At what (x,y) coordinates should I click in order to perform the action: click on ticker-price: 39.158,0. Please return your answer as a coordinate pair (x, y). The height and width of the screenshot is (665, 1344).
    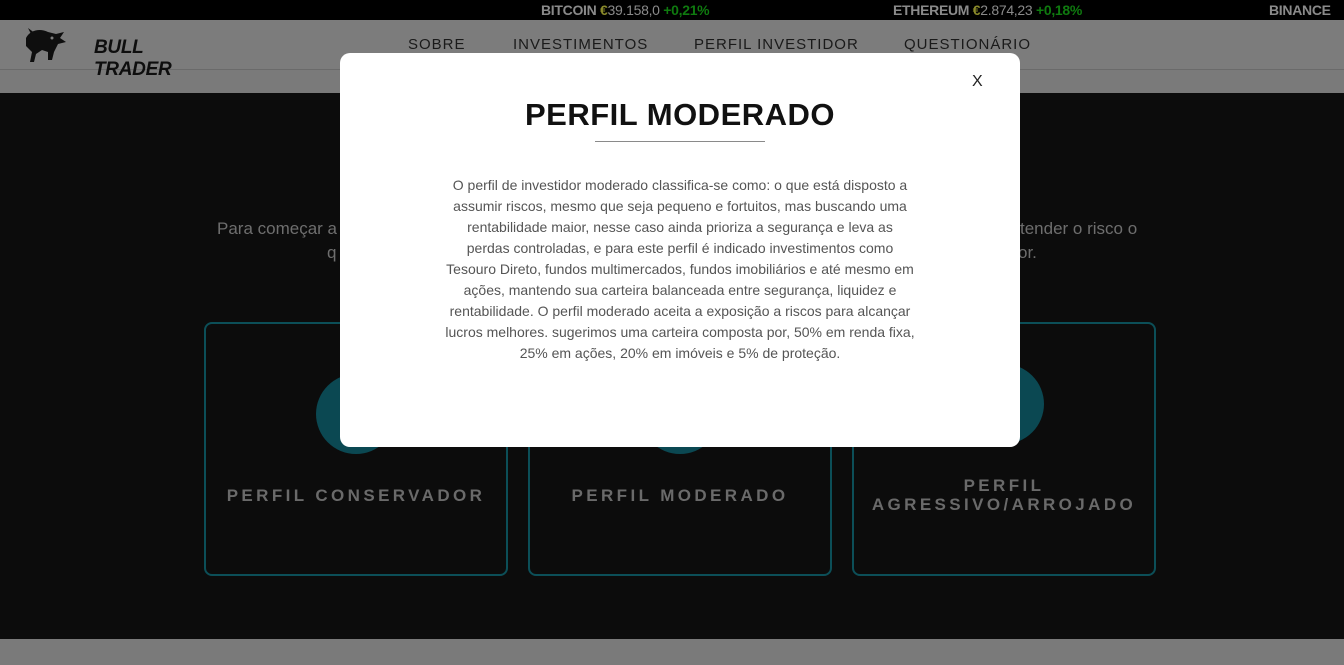
    Looking at the image, I should click on (633, 10).